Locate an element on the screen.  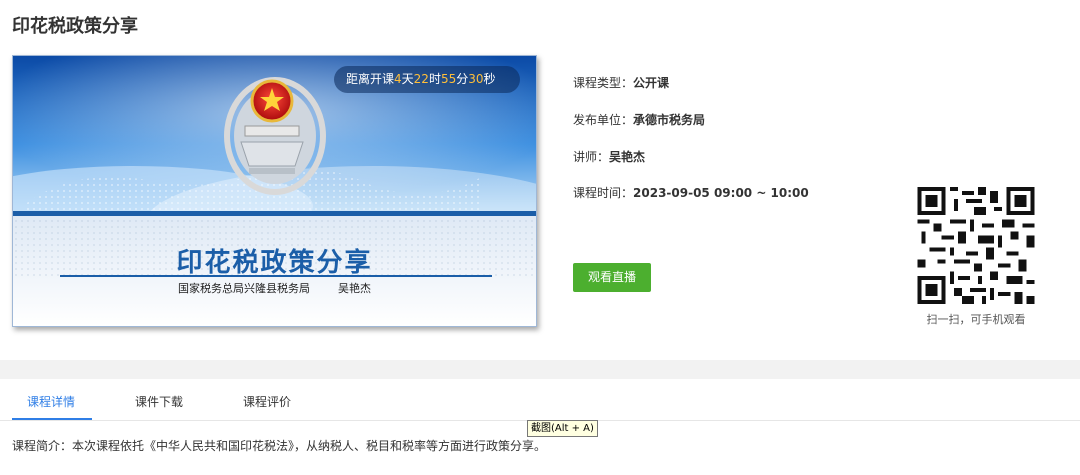
tab-course-review: 课程评价 is located at coordinates (267, 401).